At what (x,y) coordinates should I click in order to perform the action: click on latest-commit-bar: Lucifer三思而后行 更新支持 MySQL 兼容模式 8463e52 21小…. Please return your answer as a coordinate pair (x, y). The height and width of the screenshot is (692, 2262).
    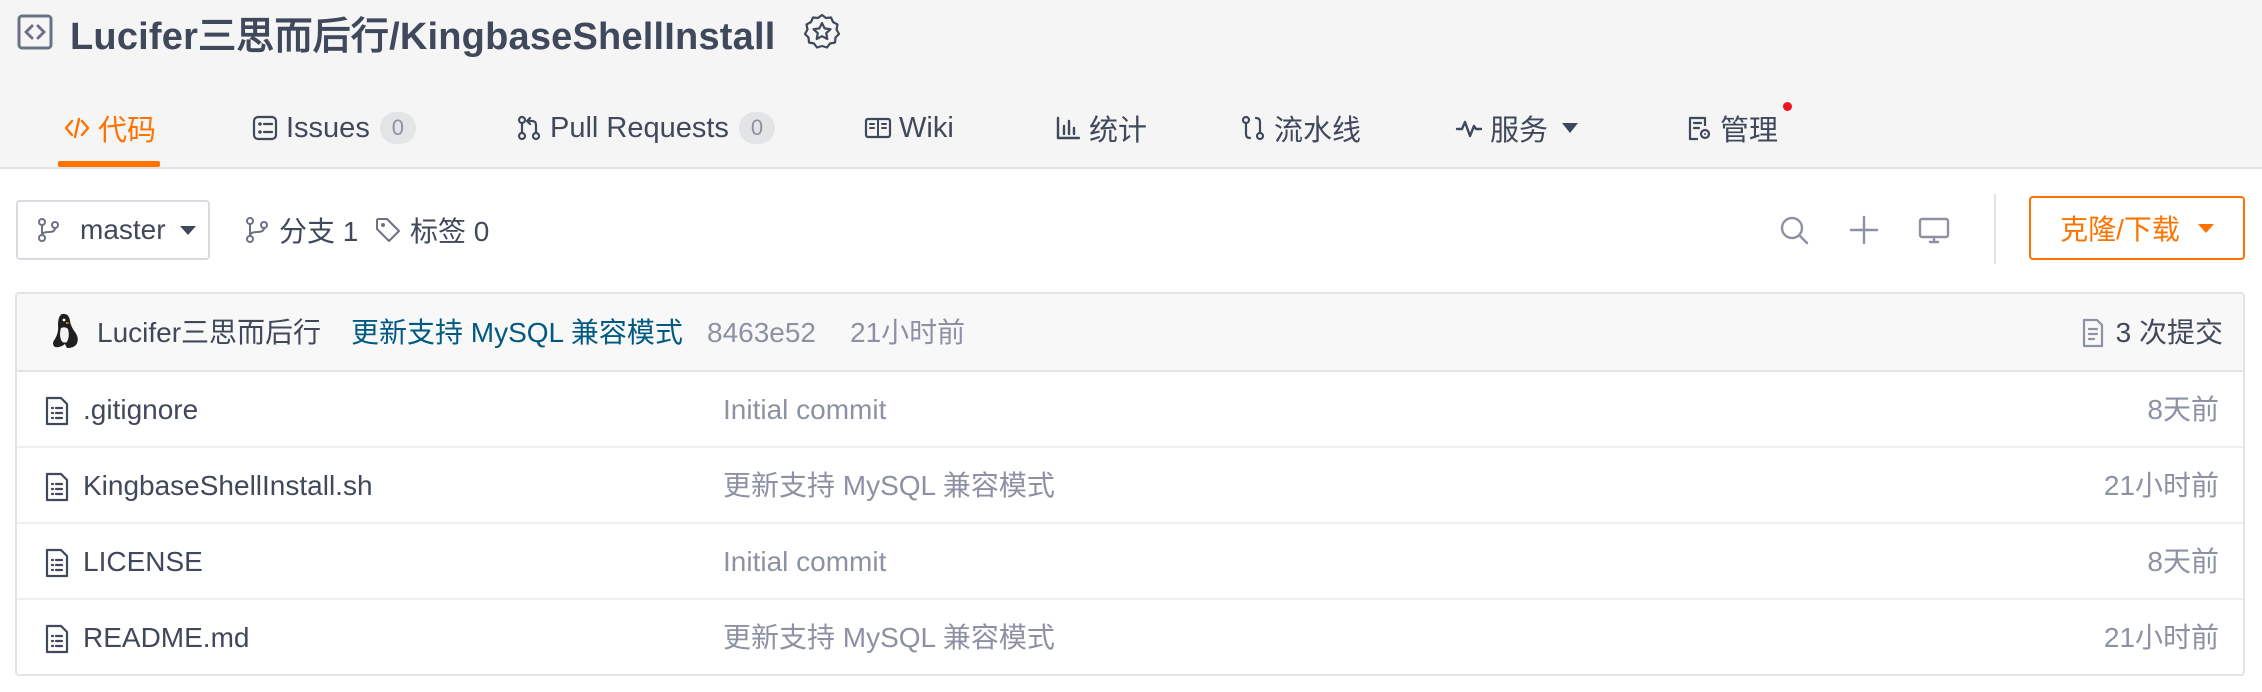
    Looking at the image, I should click on (1130, 333).